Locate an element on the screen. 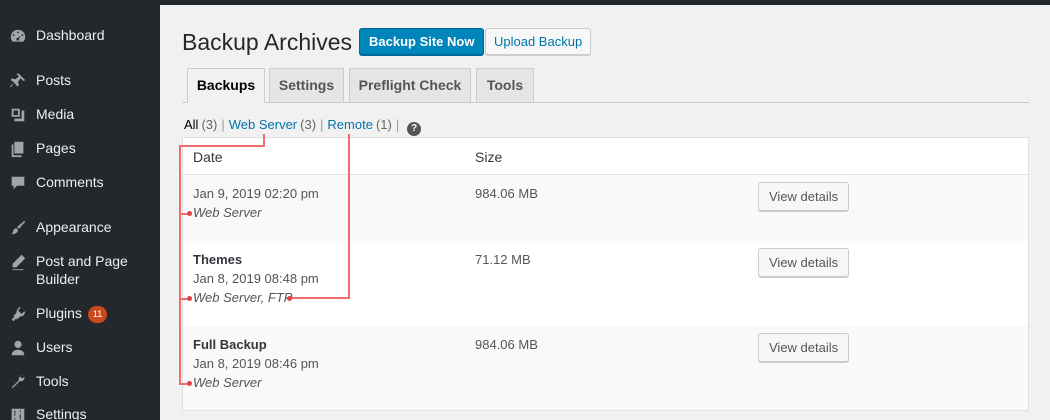 Image resolution: width=1050 pixels, height=420 pixels. sidebar-item-label: Users is located at coordinates (54, 347).